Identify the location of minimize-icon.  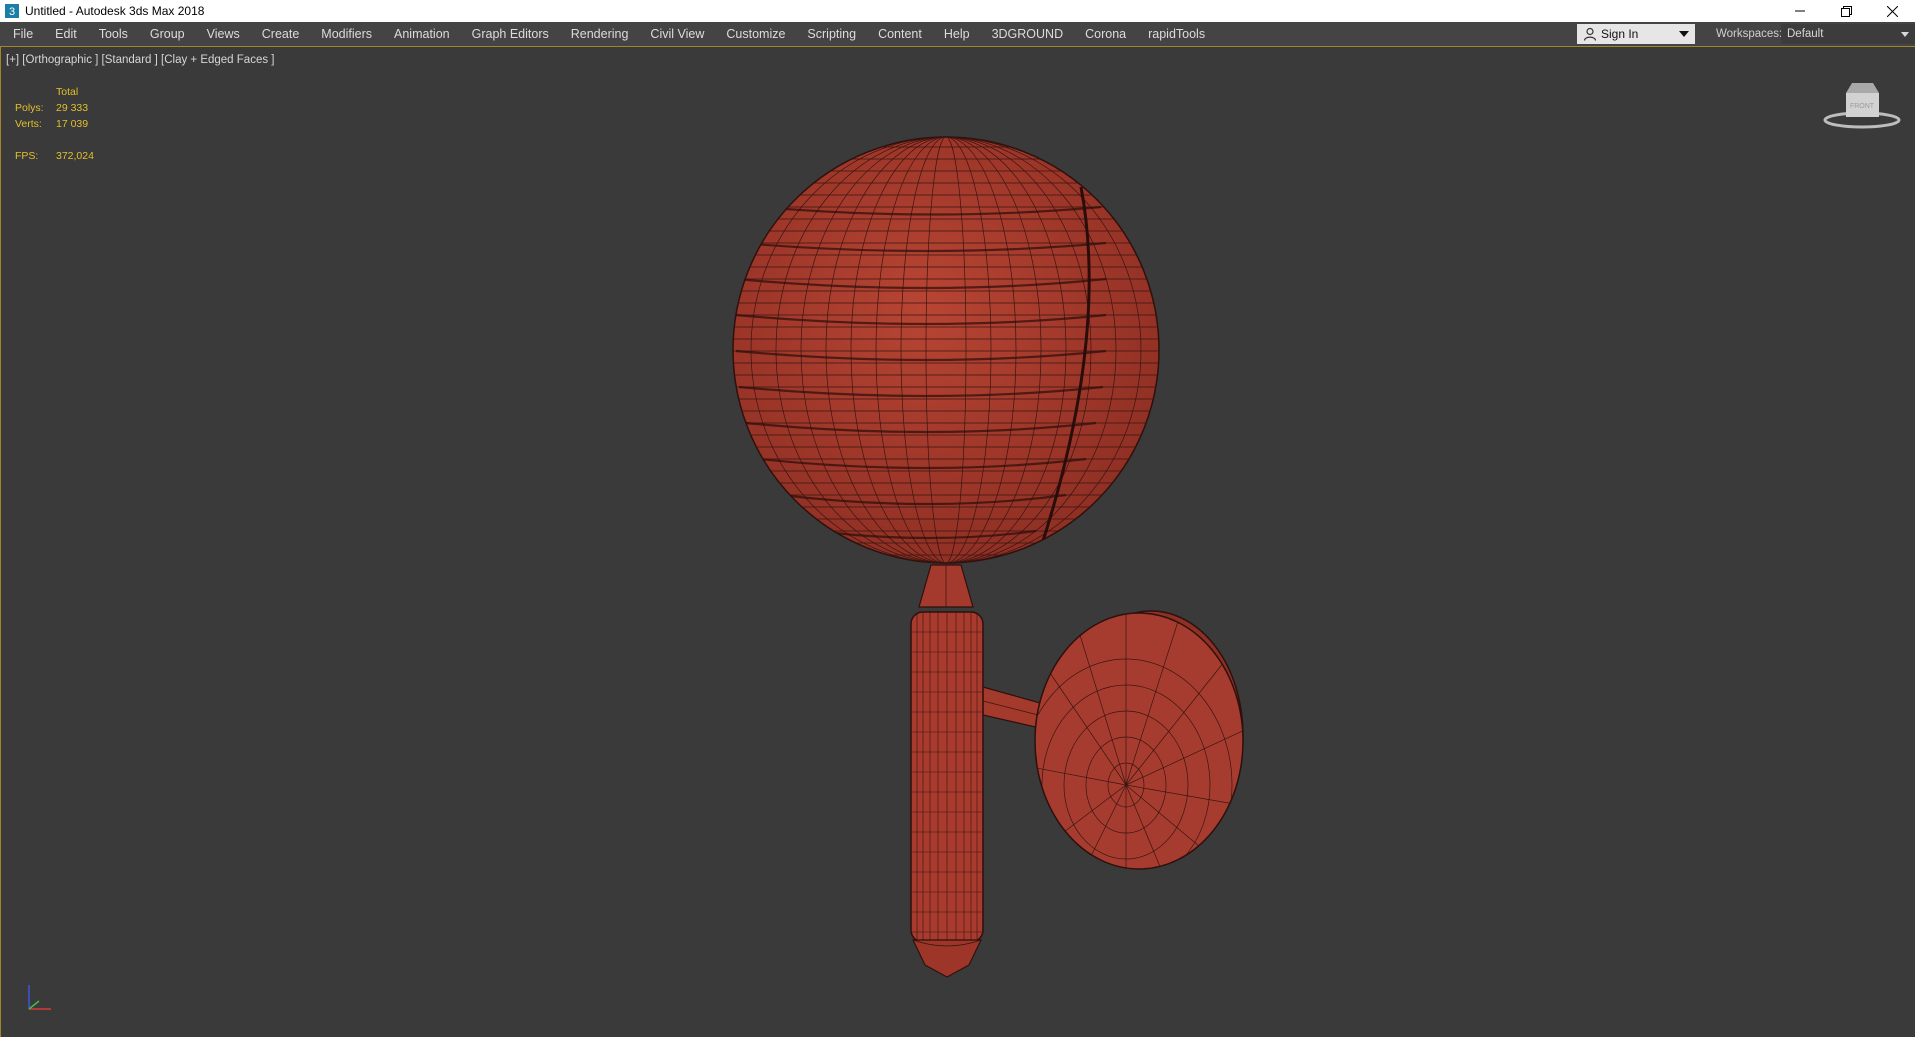
(1800, 11).